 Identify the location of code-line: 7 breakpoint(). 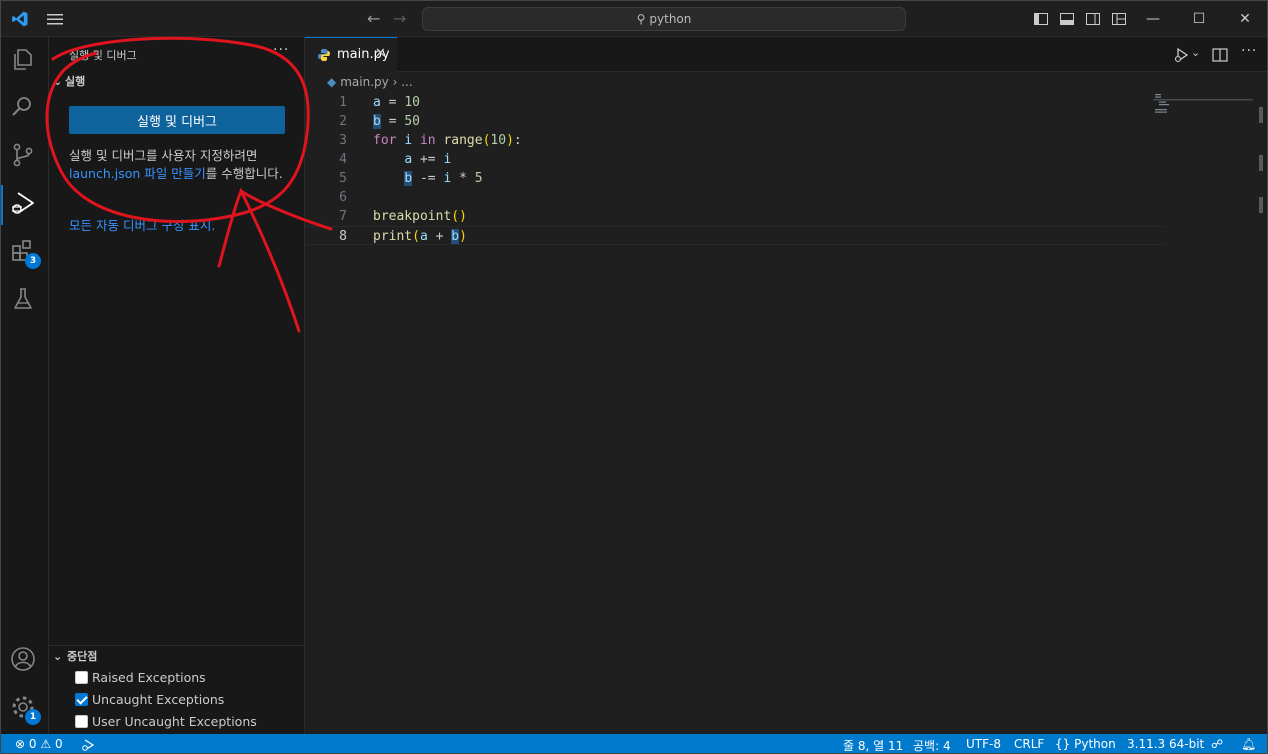
(735, 216).